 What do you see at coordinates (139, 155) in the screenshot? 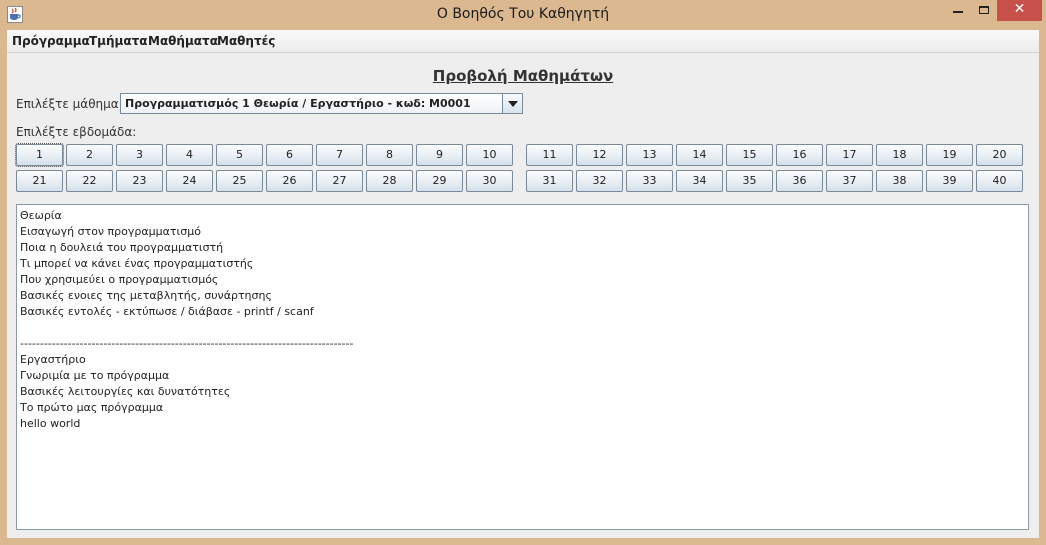
I see `week-button-3: 3` at bounding box center [139, 155].